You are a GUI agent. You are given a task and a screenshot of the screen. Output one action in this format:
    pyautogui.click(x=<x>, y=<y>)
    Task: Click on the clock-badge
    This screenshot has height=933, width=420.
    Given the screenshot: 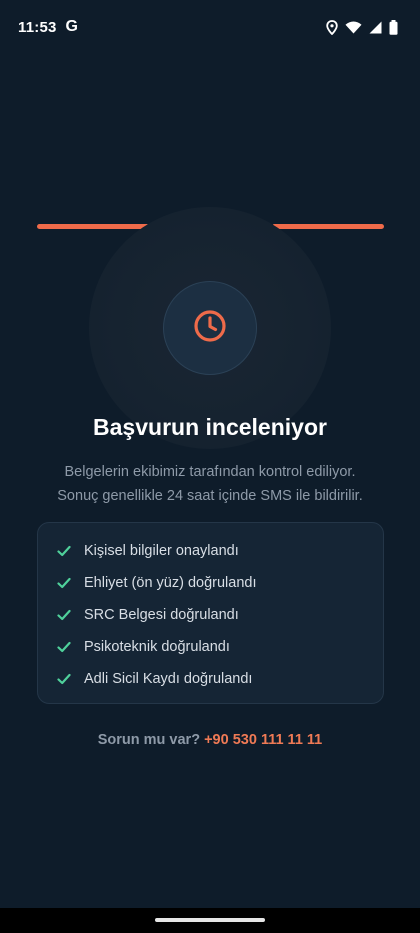 What is the action you would take?
    pyautogui.click(x=210, y=328)
    